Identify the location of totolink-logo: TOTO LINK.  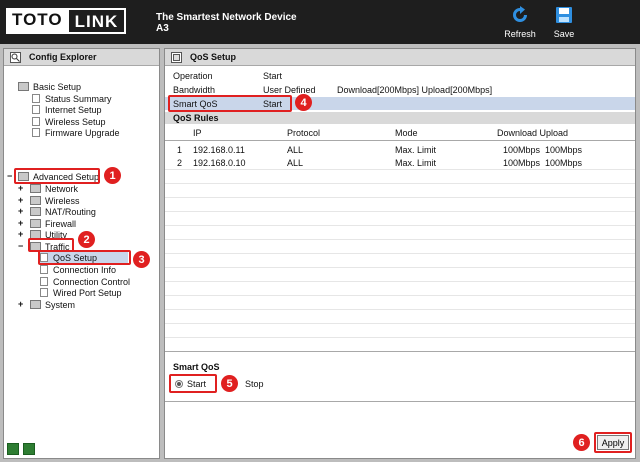
(66, 21).